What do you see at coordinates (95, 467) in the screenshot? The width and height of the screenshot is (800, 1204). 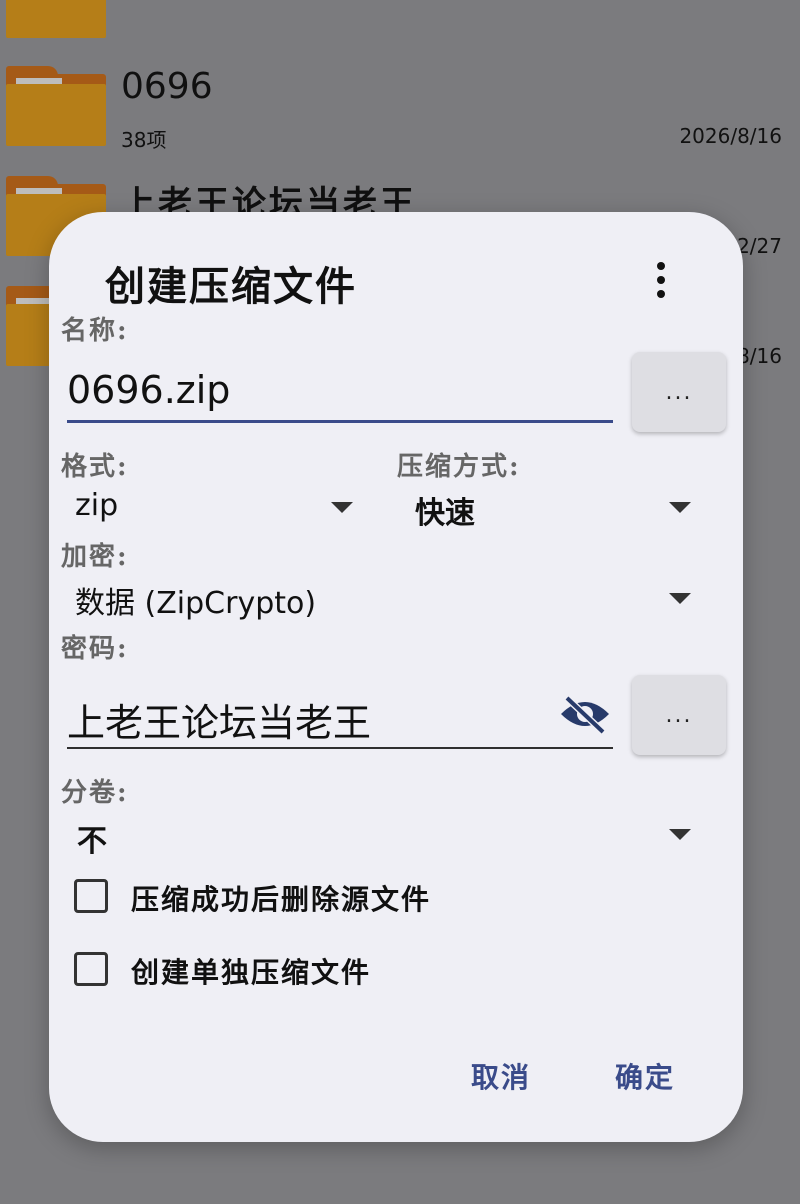 I see `format-label: 格式:` at bounding box center [95, 467].